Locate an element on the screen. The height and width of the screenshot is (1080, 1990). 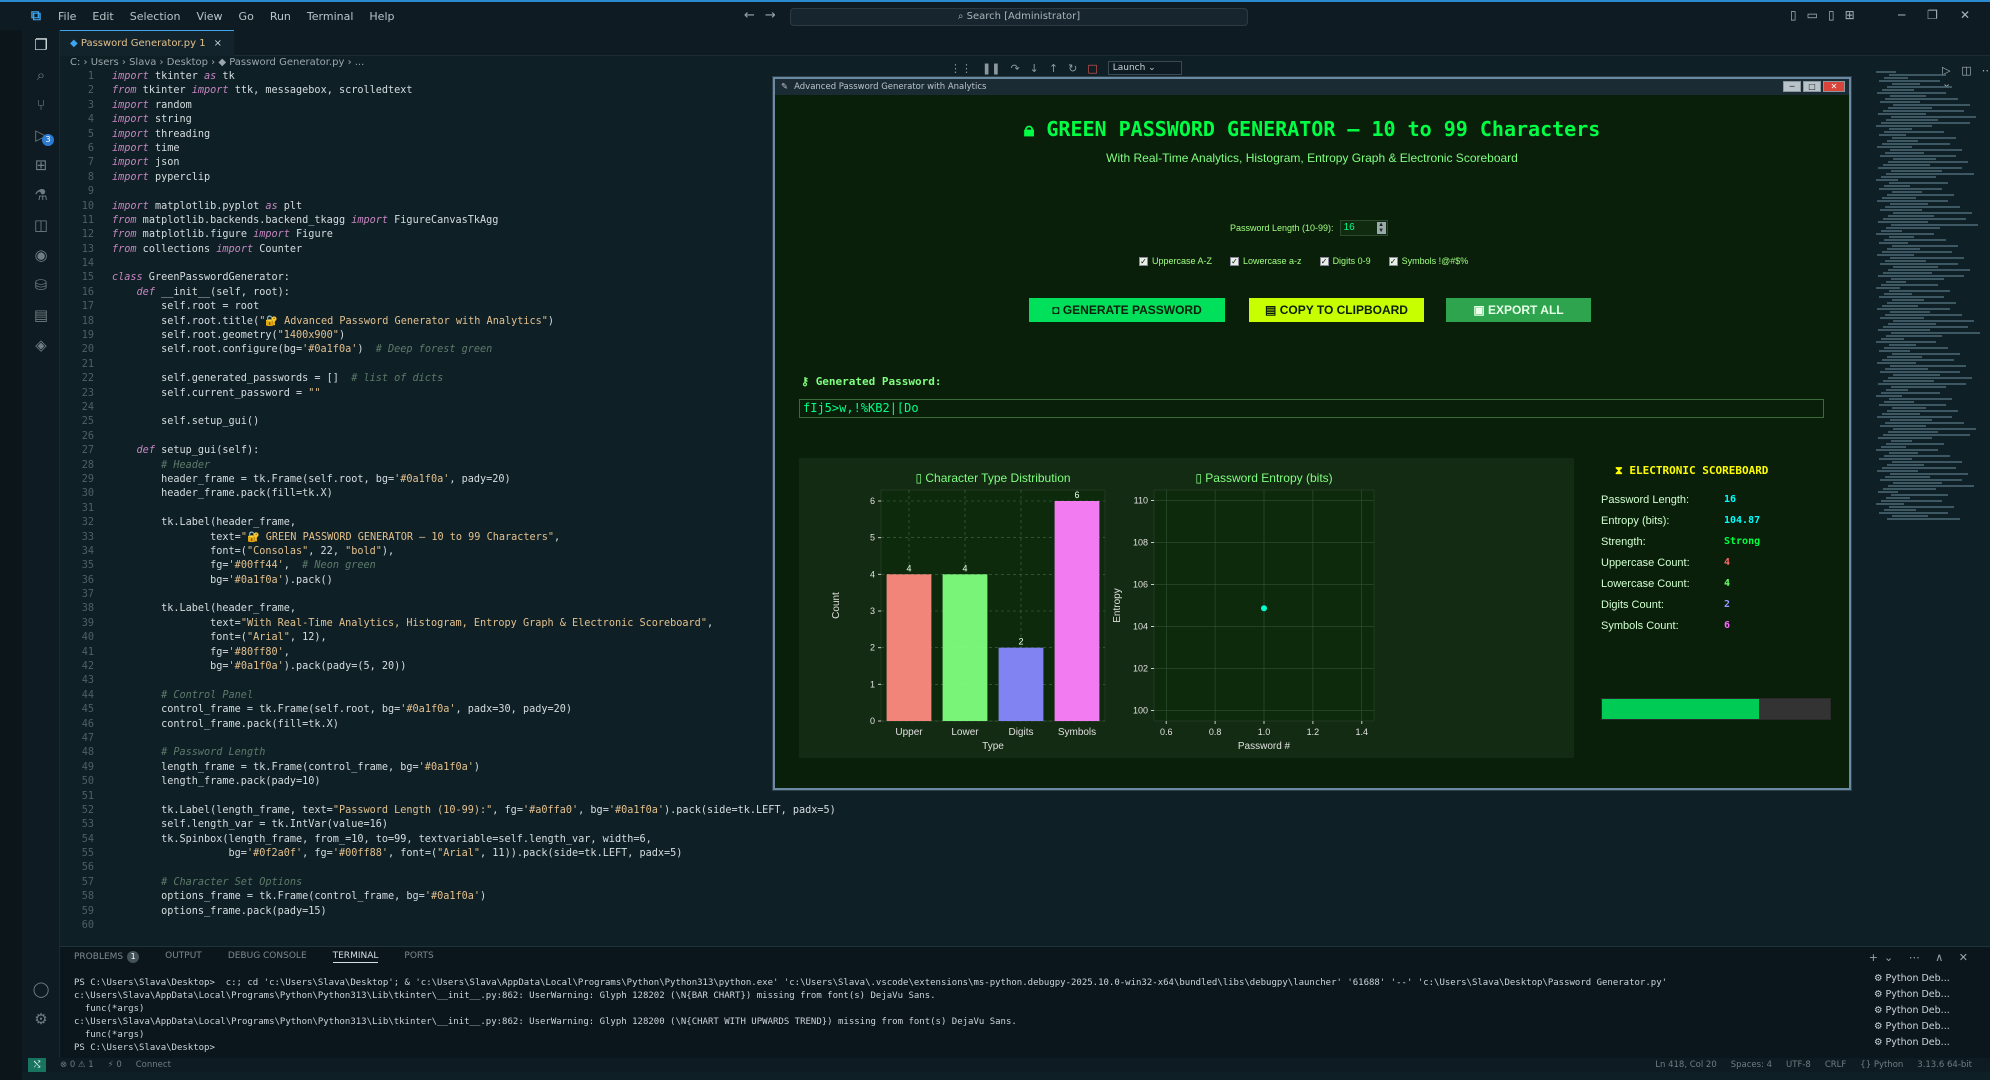
spinbox-arrows-icon: ▲ ▼ is located at coordinates (1381, 228).